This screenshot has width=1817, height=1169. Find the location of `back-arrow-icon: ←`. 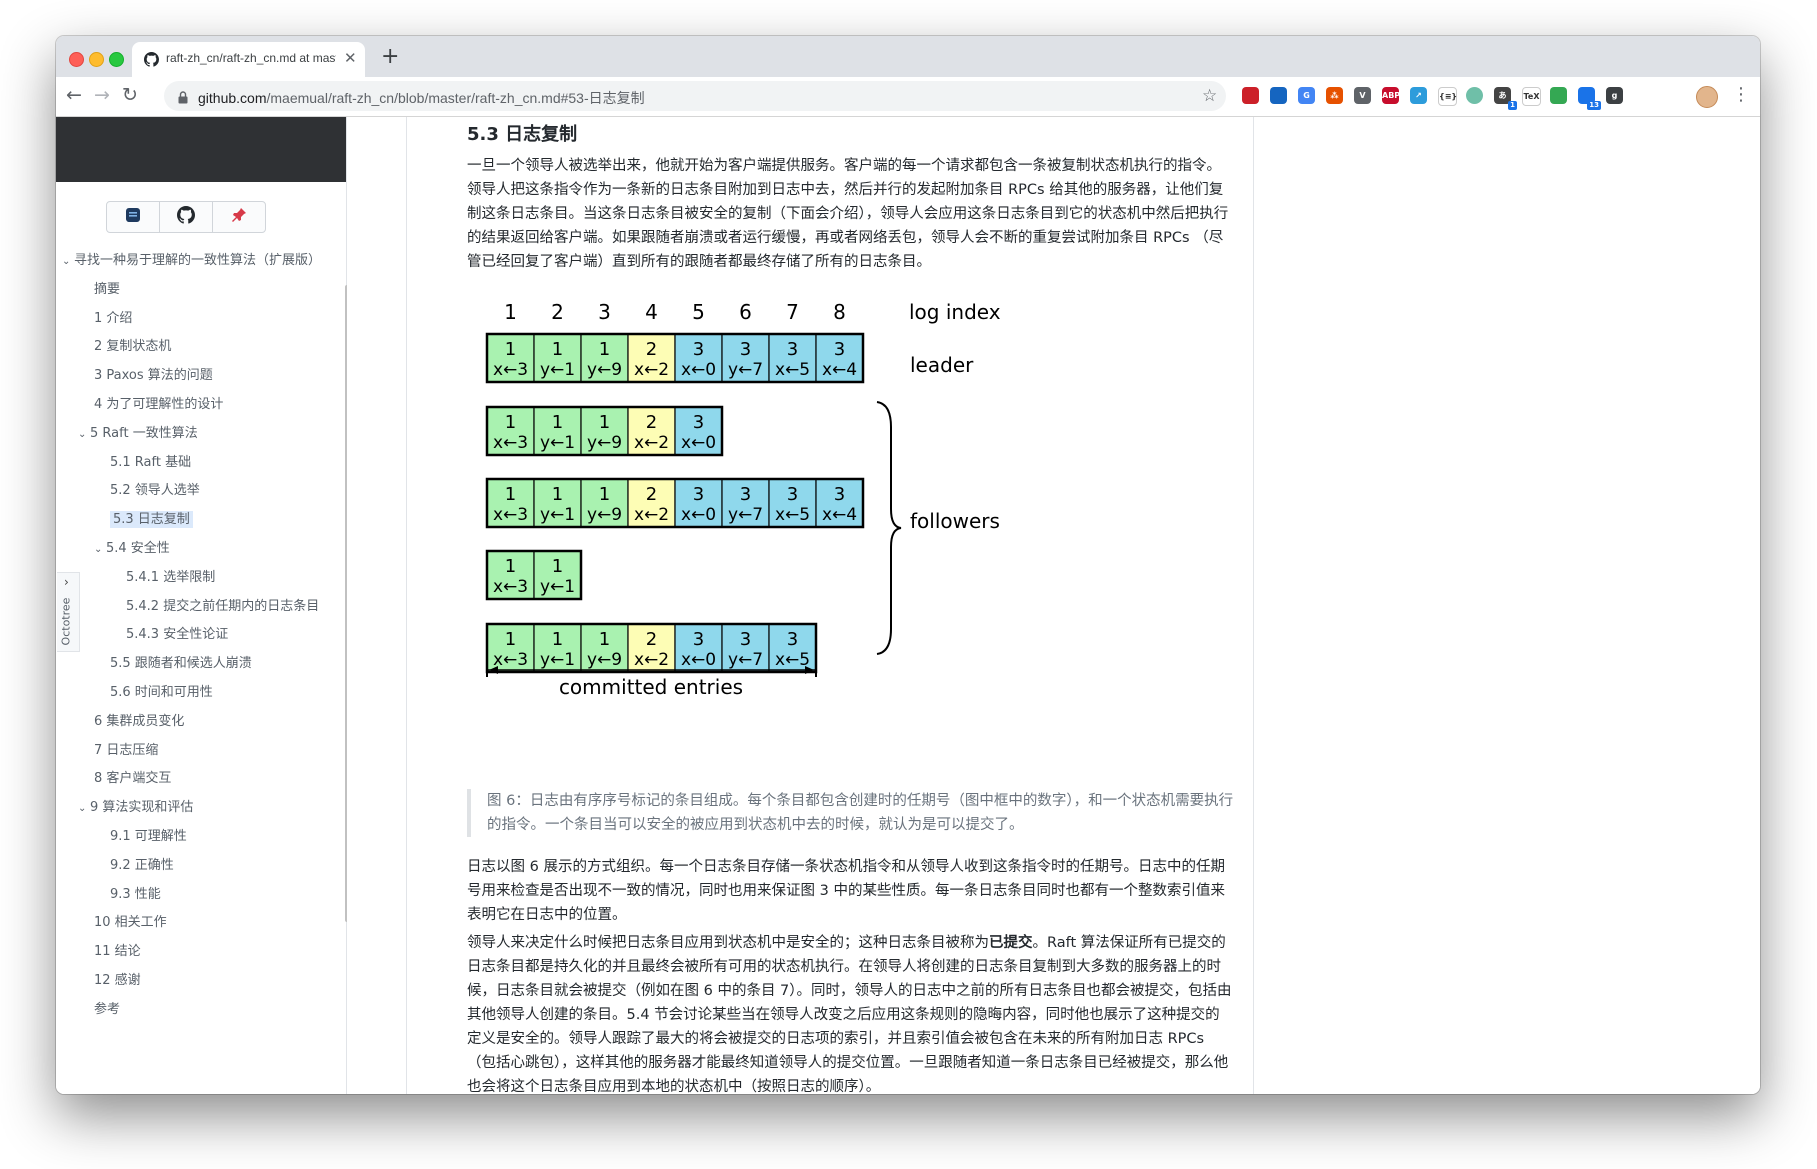

back-arrow-icon: ← is located at coordinates (74, 95).